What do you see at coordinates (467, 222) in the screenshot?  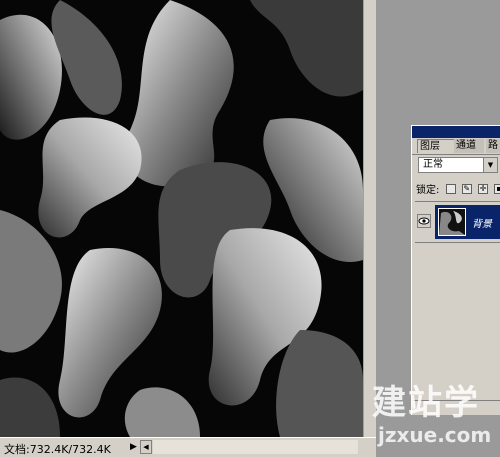 I see `layer-selected-highlight: 背景` at bounding box center [467, 222].